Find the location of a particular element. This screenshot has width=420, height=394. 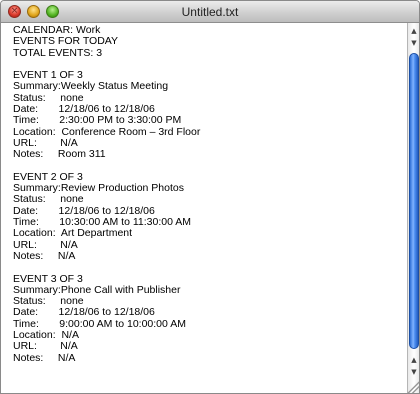

vertical-scrollbar: ▲ ▼ ▲ ▼ is located at coordinates (413, 208).